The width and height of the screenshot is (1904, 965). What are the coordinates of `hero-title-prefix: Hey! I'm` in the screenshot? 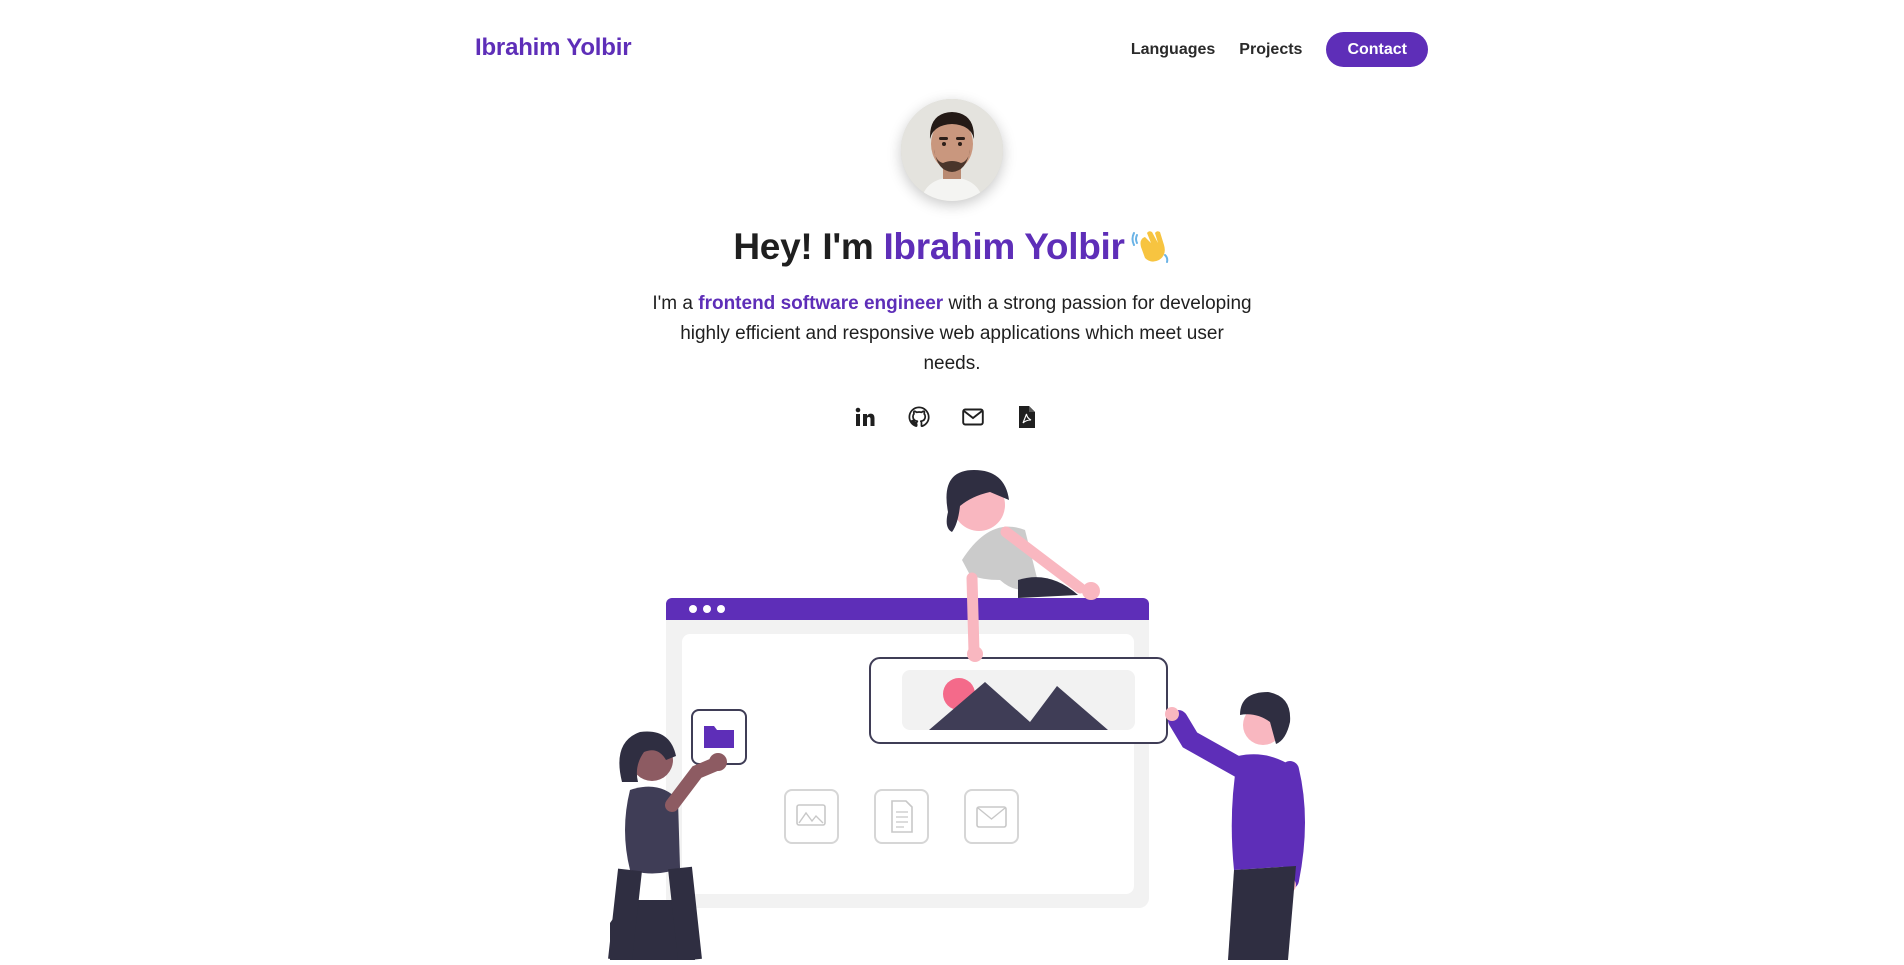 It's located at (808, 246).